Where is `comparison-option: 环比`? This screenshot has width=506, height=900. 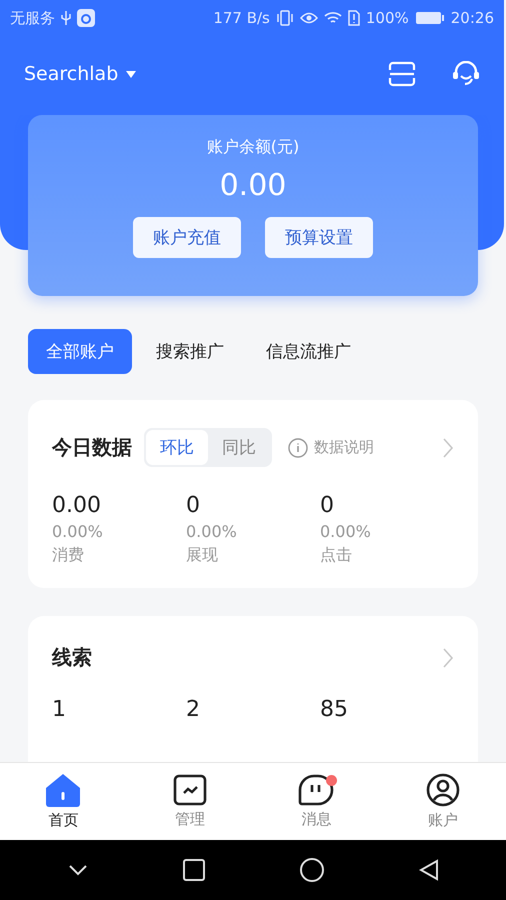 comparison-option: 环比 is located at coordinates (177, 447).